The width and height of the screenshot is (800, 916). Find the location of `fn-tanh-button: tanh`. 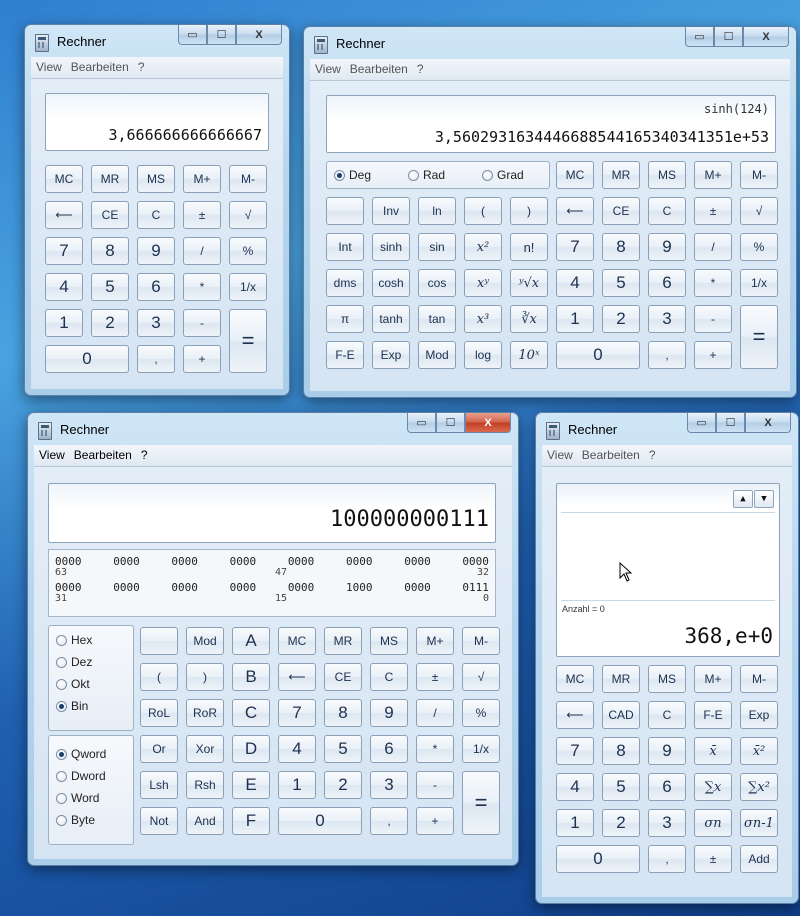

fn-tanh-button: tanh is located at coordinates (391, 319).